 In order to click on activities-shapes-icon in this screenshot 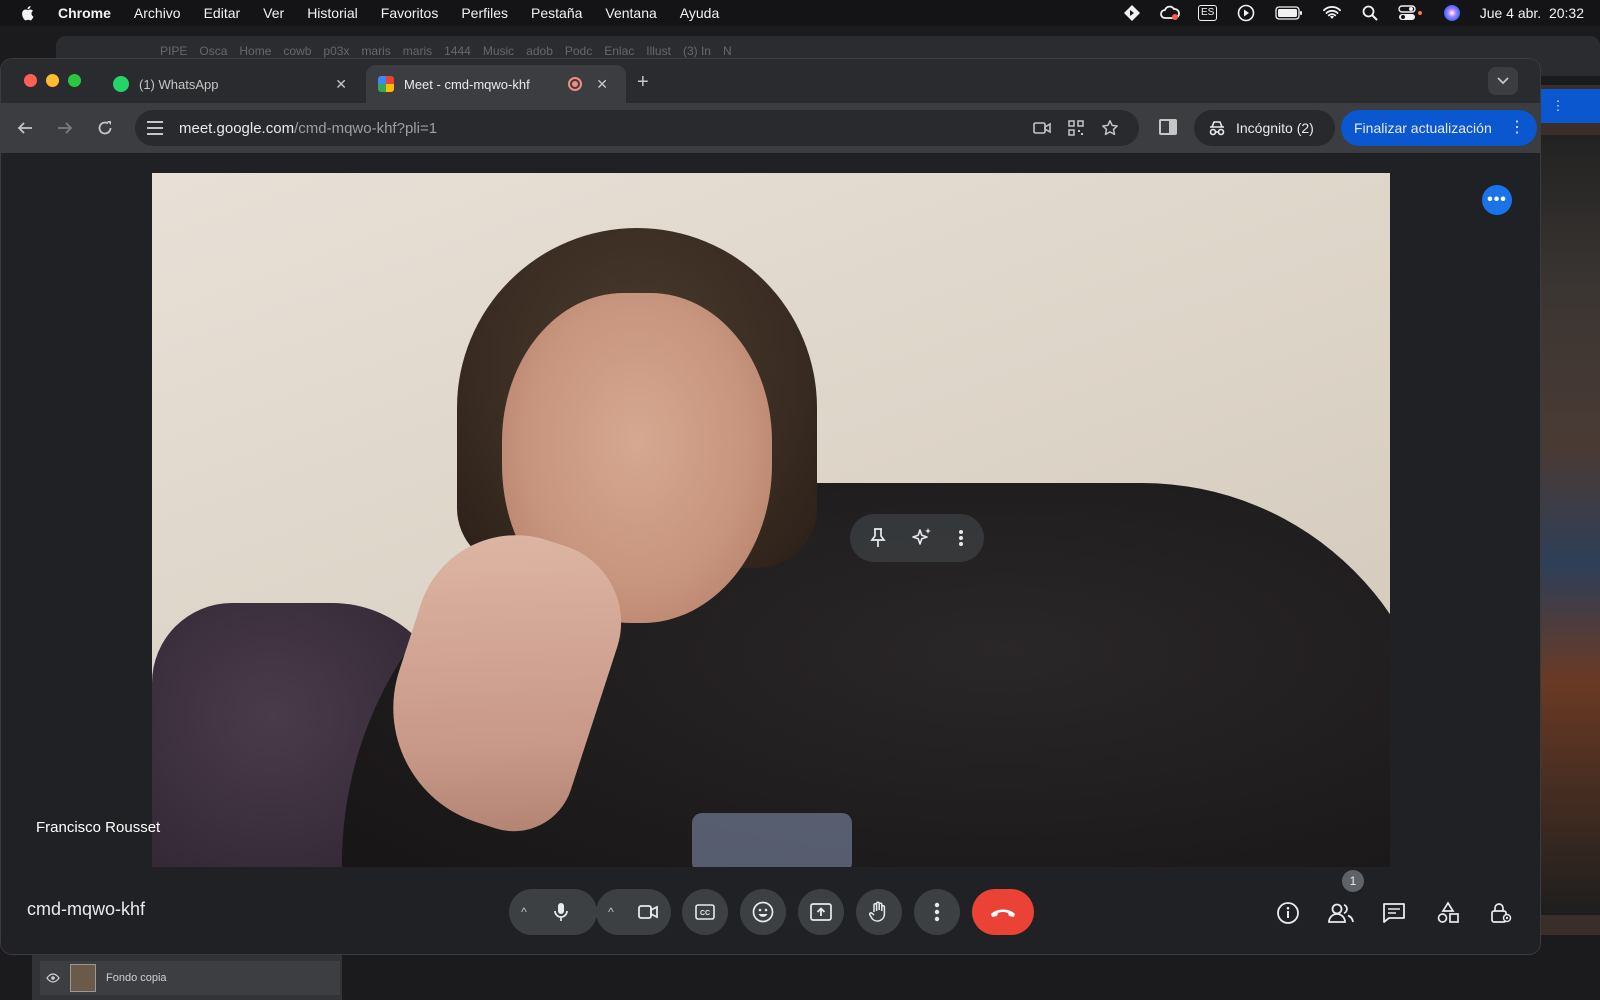, I will do `click(1448, 913)`.